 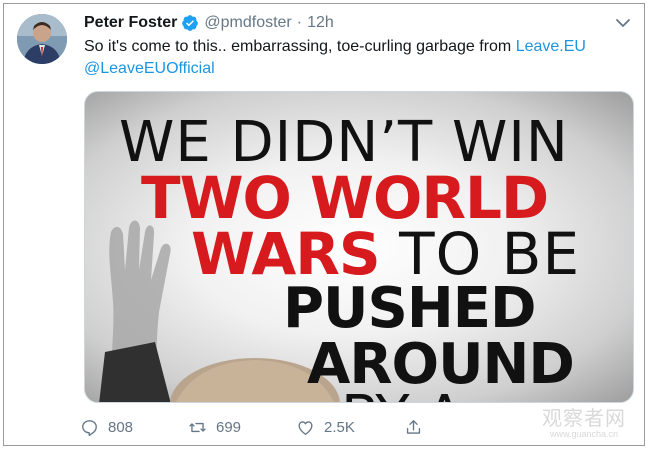 I want to click on share-button, so click(x=418, y=427).